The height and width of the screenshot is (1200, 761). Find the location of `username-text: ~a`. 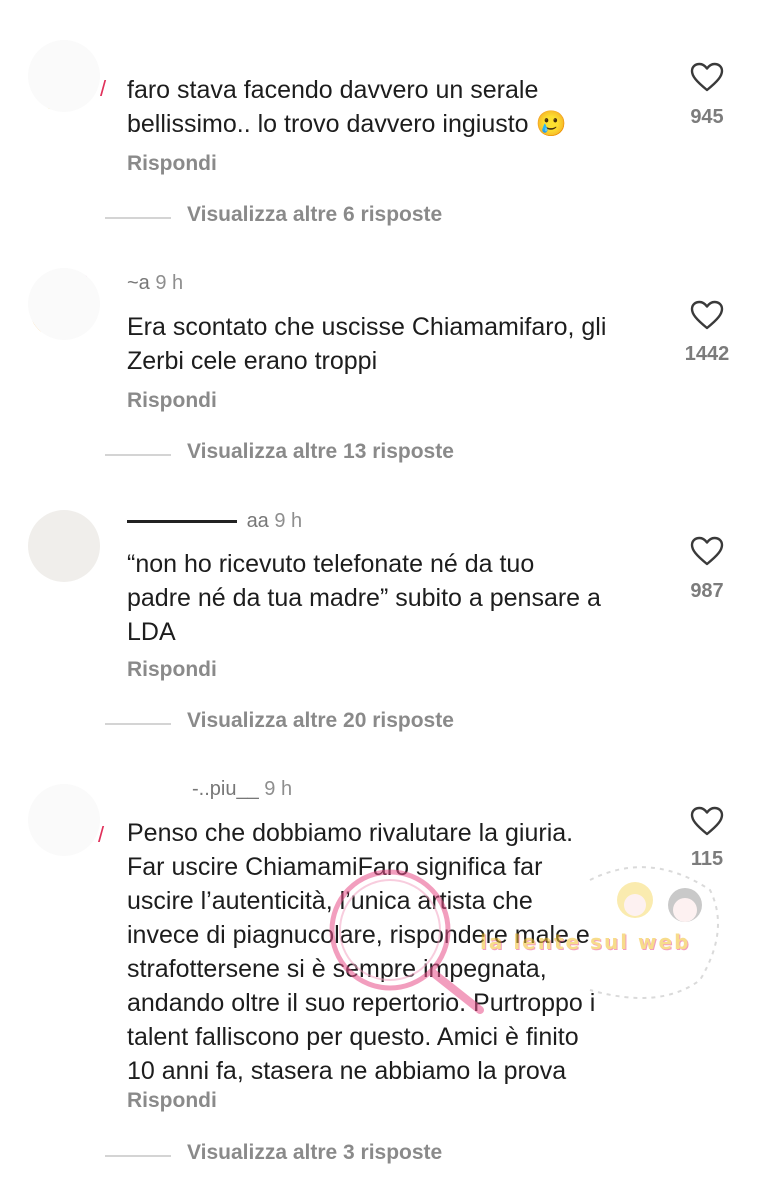

username-text: ~a is located at coordinates (138, 283).